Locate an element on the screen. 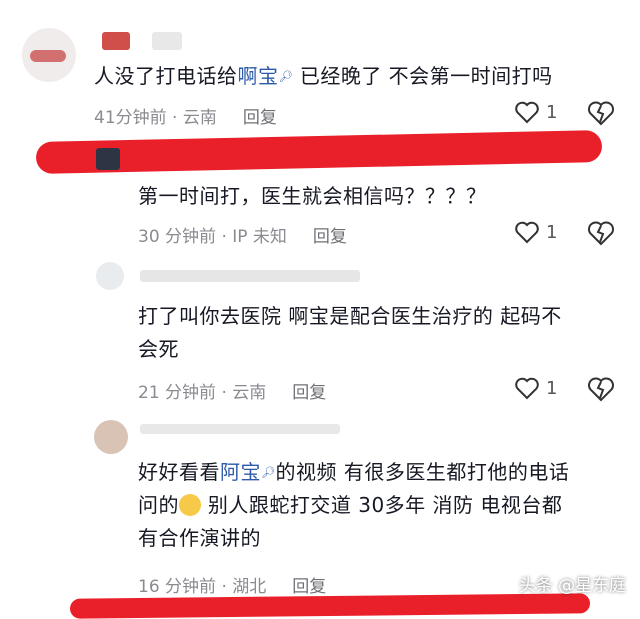  mention-link: 阿宝 is located at coordinates (240, 472).